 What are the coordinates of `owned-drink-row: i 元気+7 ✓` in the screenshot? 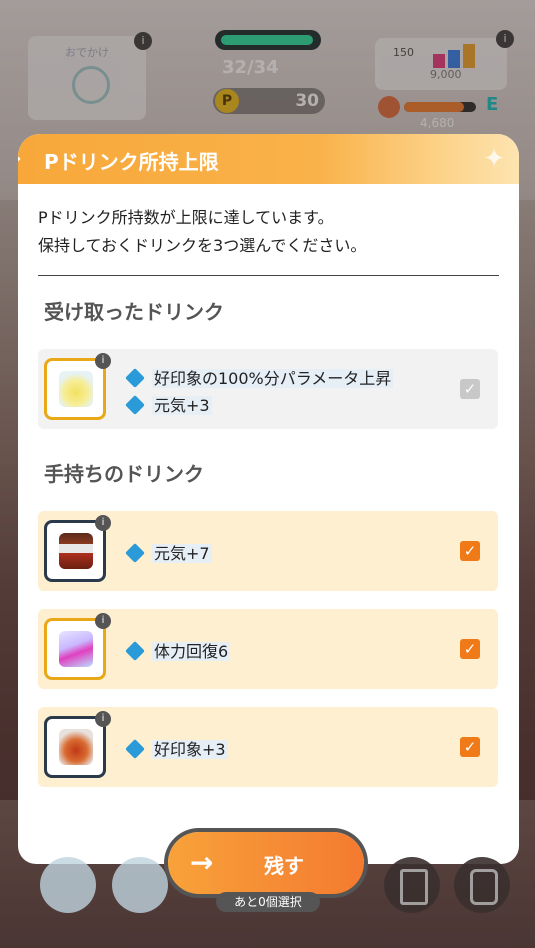 It's located at (268, 551).